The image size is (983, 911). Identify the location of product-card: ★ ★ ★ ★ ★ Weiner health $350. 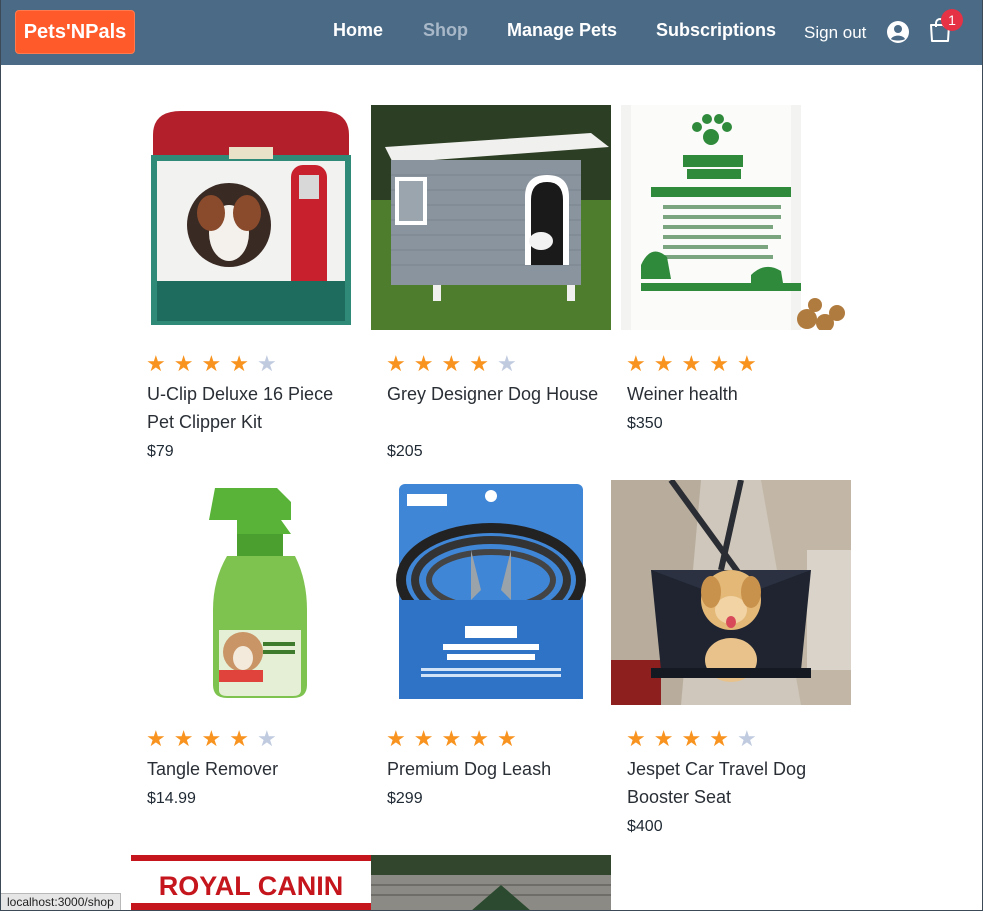
(731, 292).